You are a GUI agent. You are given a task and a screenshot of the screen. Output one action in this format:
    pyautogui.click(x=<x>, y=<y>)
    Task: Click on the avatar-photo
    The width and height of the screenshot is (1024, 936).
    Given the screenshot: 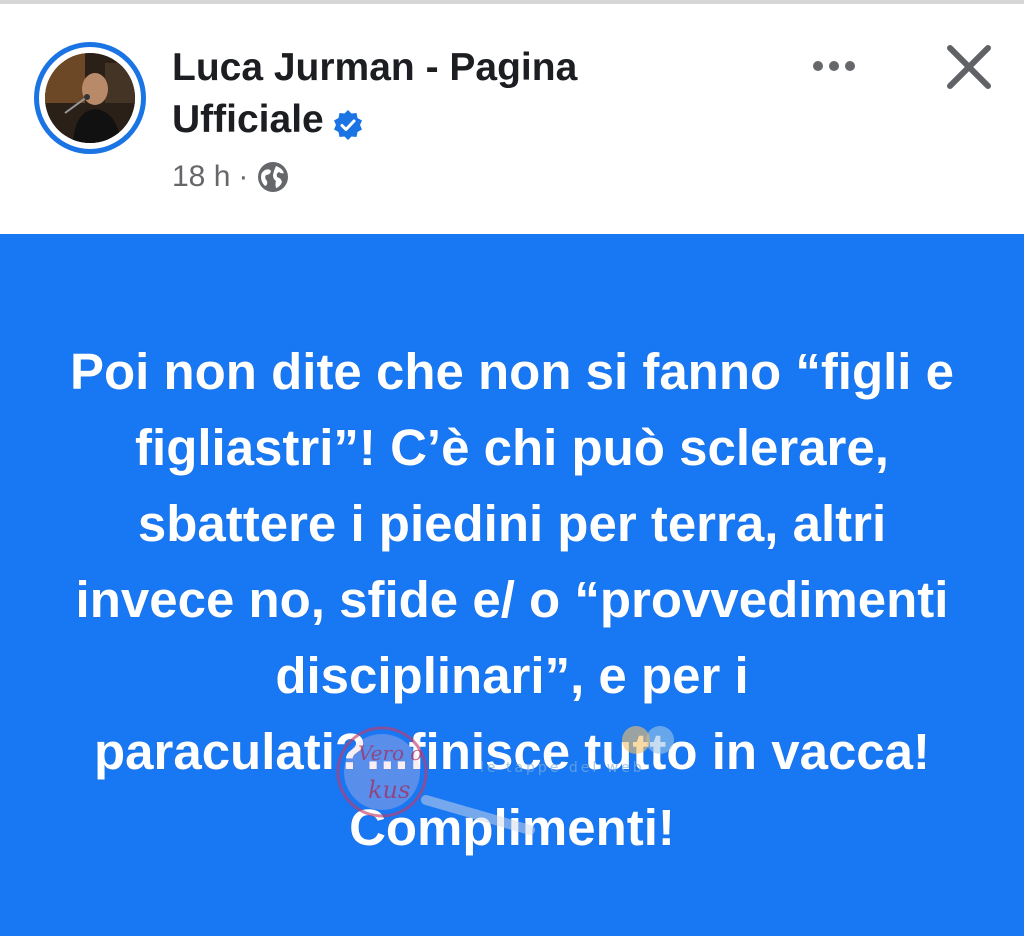 What is the action you would take?
    pyautogui.click(x=90, y=98)
    